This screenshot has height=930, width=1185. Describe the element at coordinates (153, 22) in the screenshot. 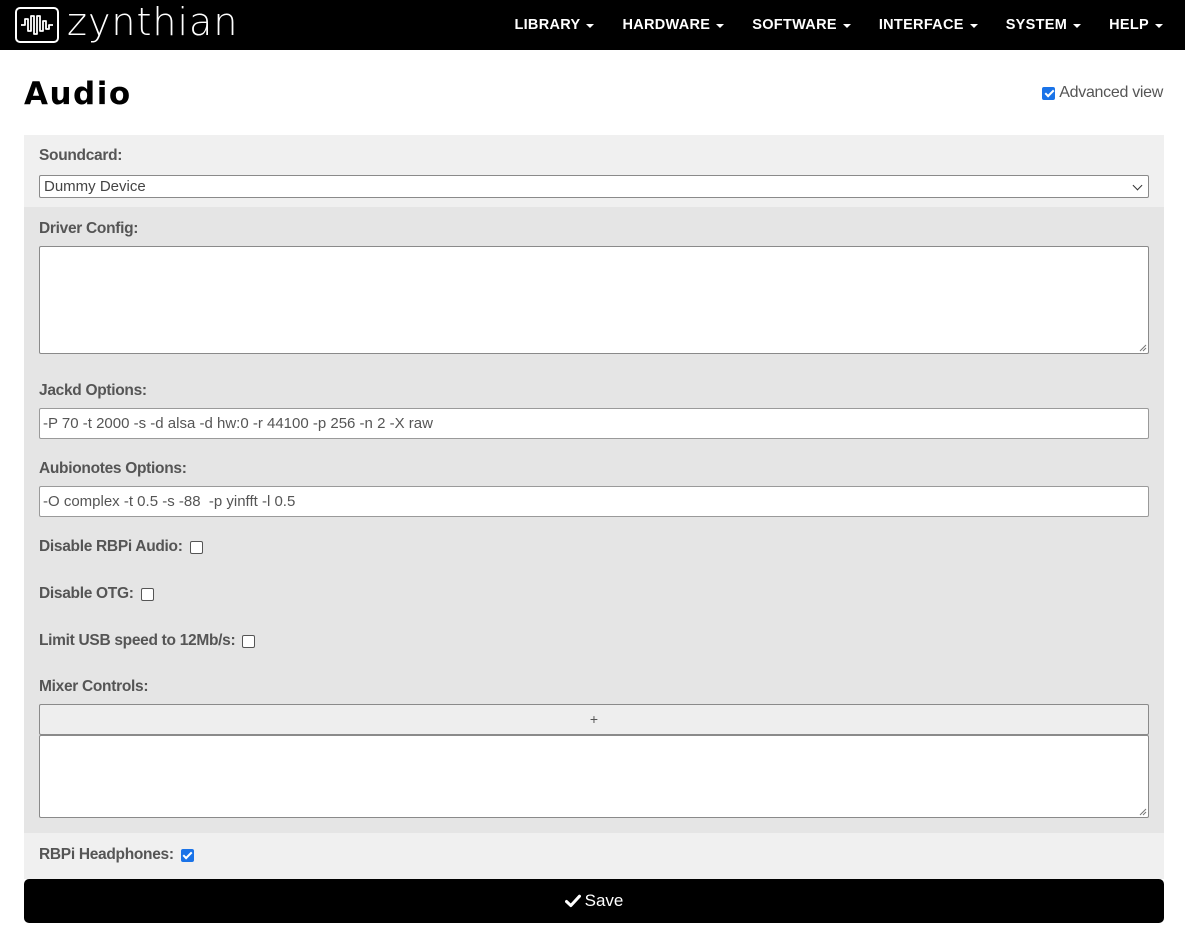

I see `brand-name: zynthian` at that location.